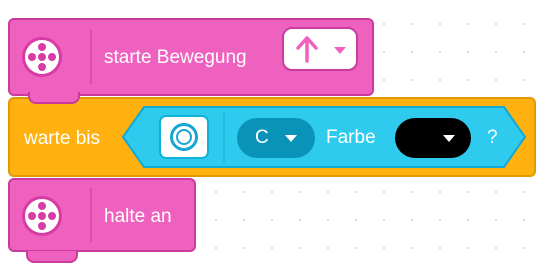 The image size is (538, 265). What do you see at coordinates (62, 138) in the screenshot?
I see `wait-until-label: warte bis` at bounding box center [62, 138].